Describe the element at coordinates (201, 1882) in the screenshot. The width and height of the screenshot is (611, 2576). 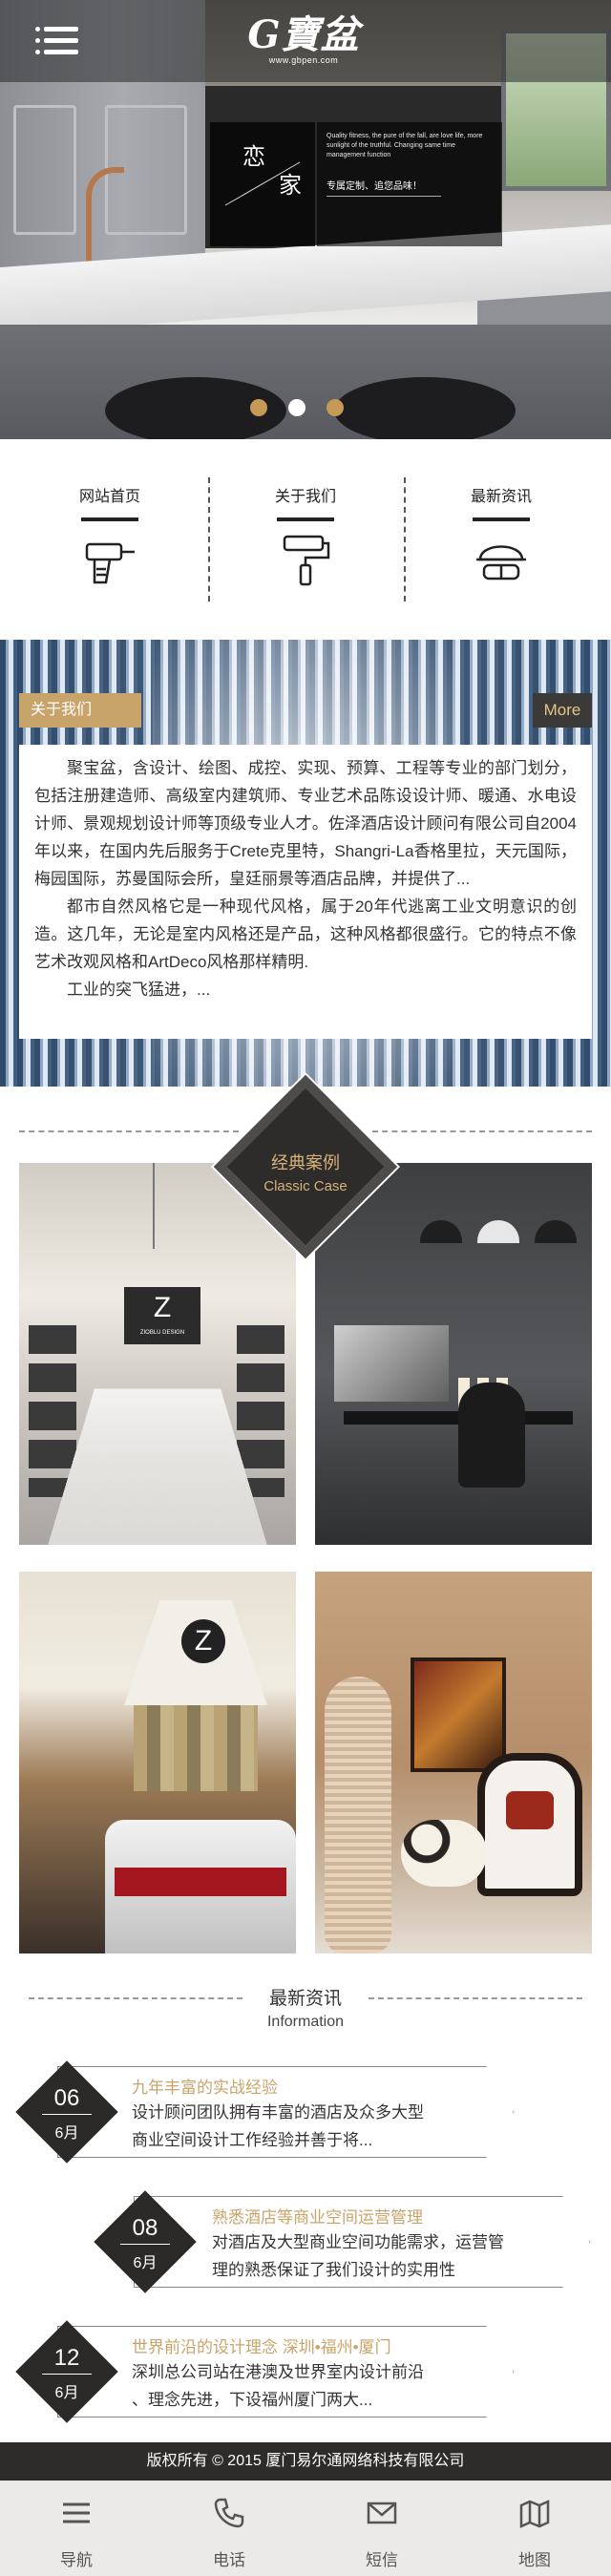
I see `photo-seat` at that location.